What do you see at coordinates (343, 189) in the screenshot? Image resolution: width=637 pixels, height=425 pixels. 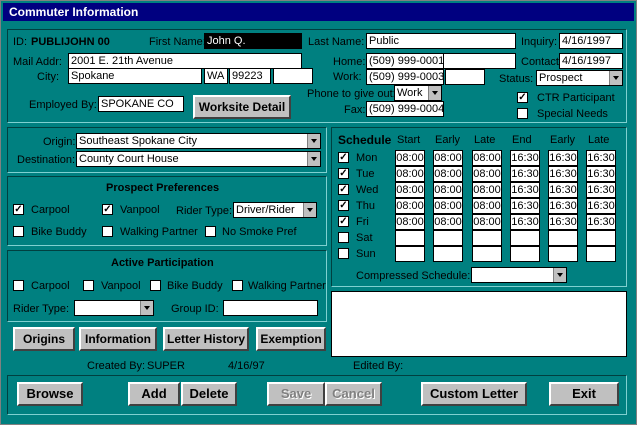 I see `day-checkbox-wed: ✓` at bounding box center [343, 189].